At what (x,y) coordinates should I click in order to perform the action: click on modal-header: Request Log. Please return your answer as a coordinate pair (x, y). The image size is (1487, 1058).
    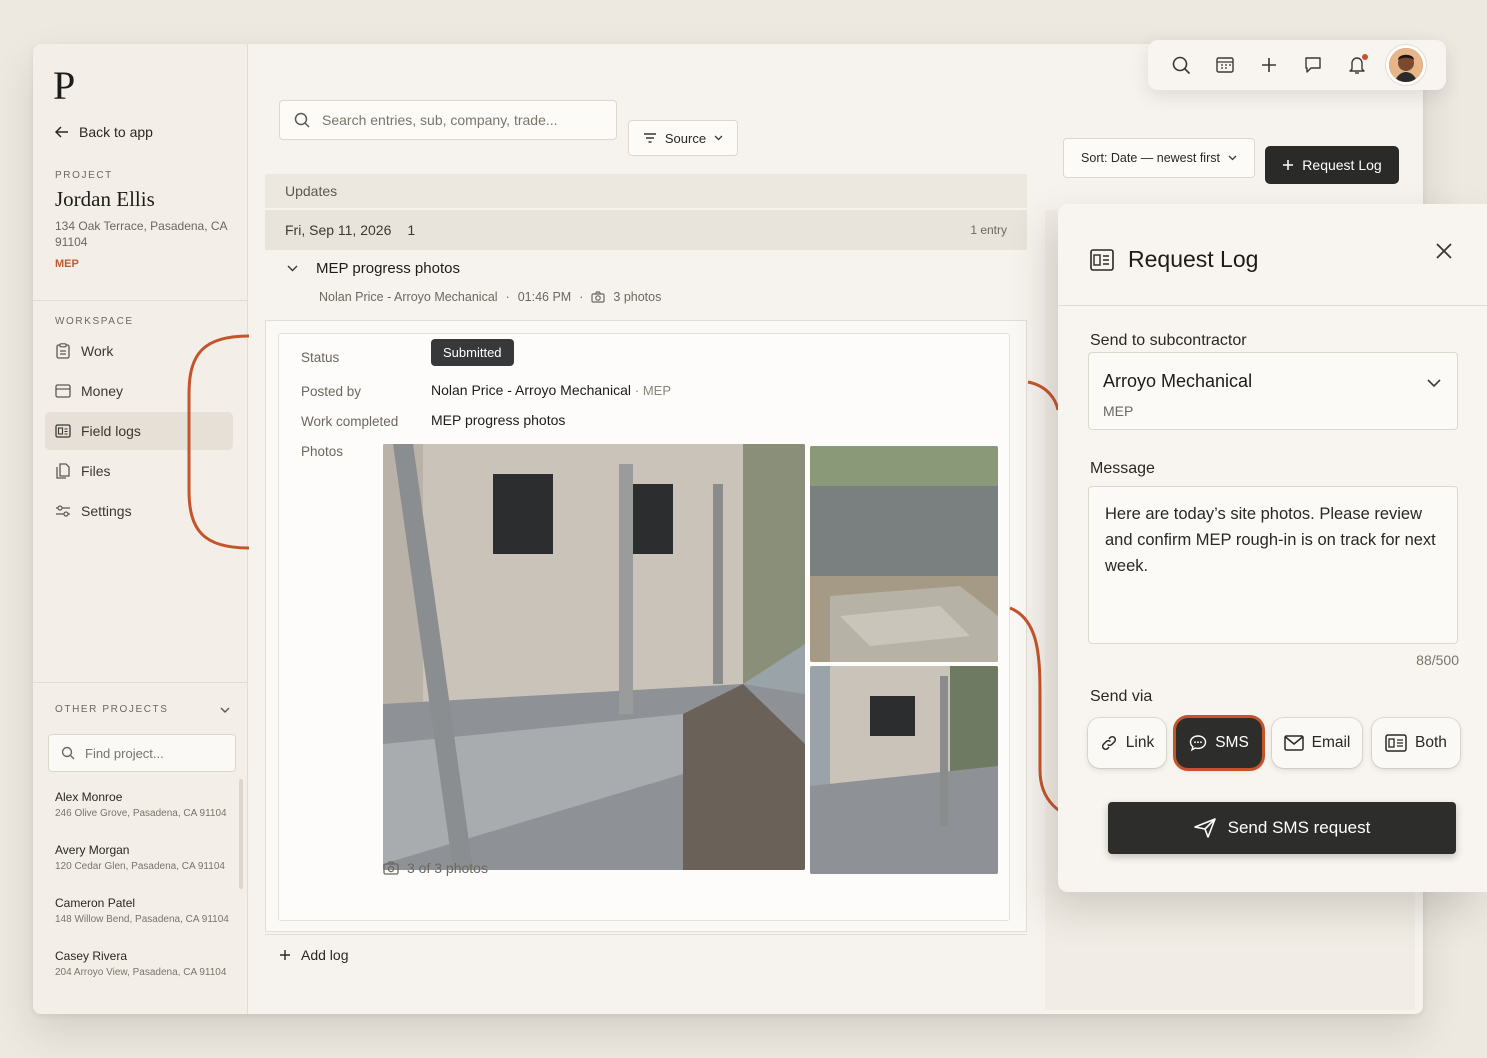
    Looking at the image, I should click on (1272, 255).